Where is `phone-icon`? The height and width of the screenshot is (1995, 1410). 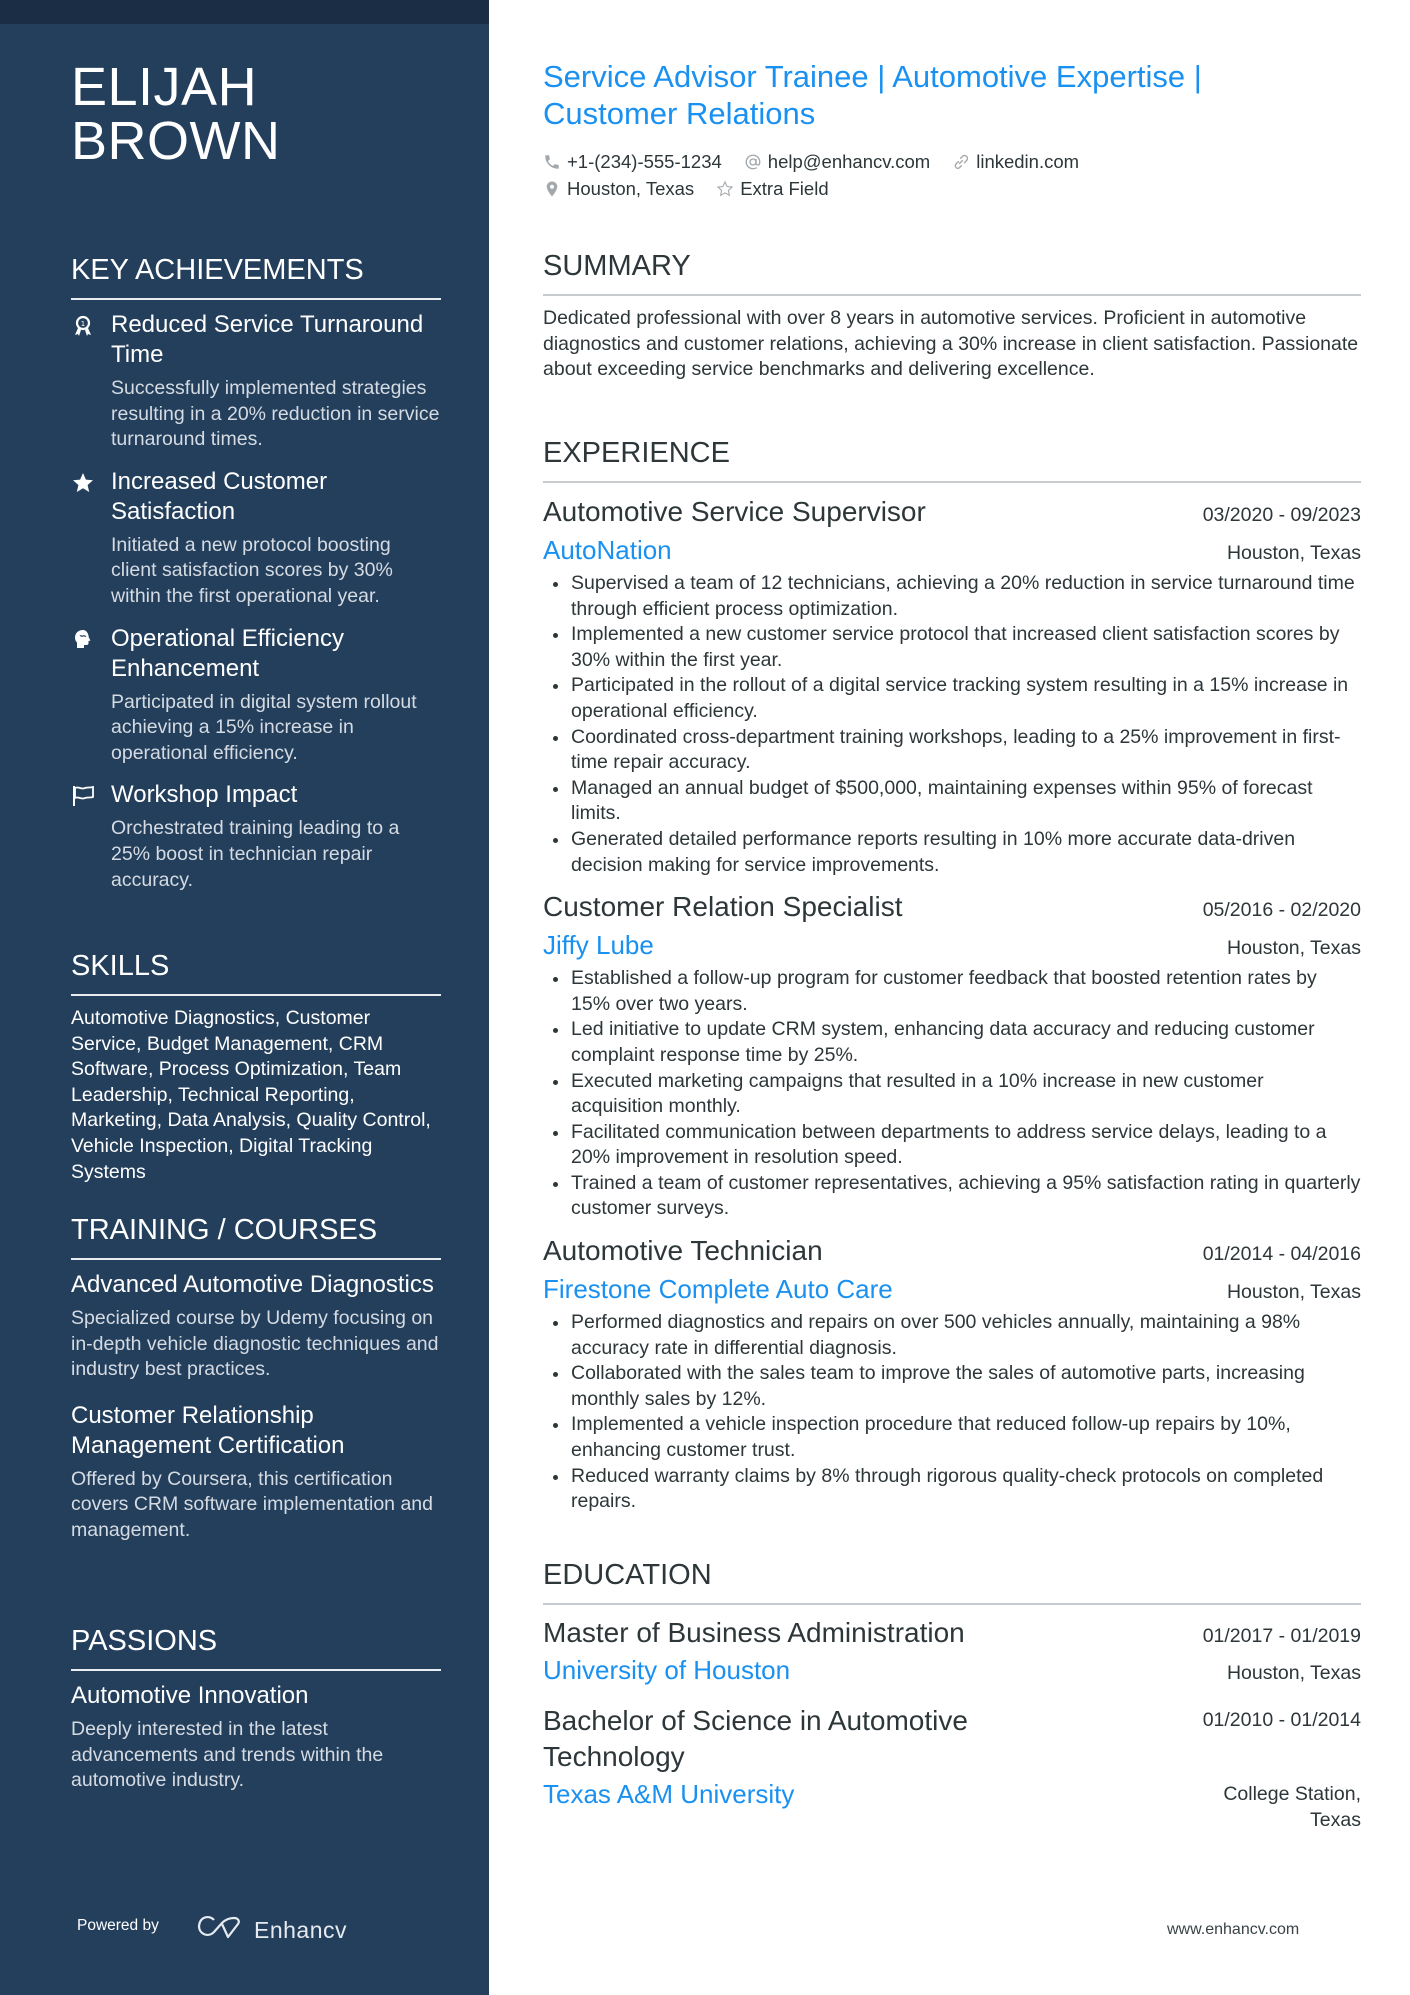
phone-icon is located at coordinates (552, 161).